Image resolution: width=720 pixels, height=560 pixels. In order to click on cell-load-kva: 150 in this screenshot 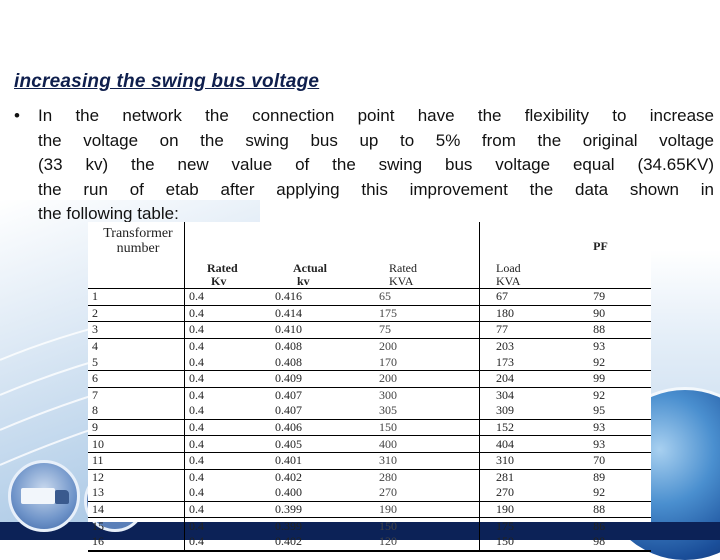, I will do `click(516, 542)`.